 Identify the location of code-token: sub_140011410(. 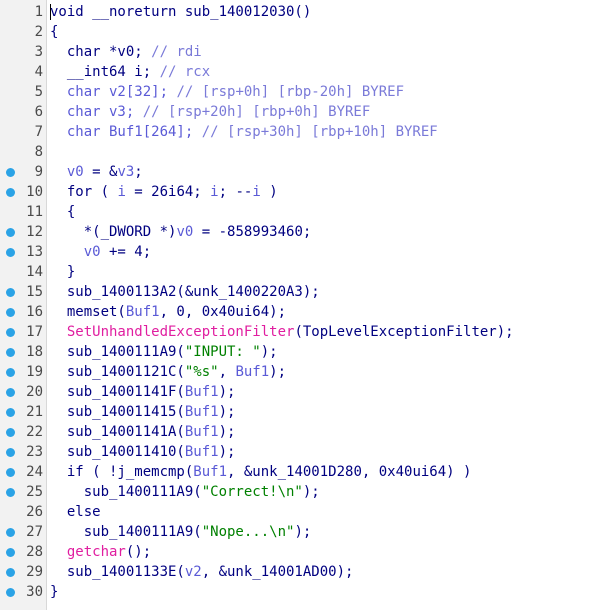
(117, 452).